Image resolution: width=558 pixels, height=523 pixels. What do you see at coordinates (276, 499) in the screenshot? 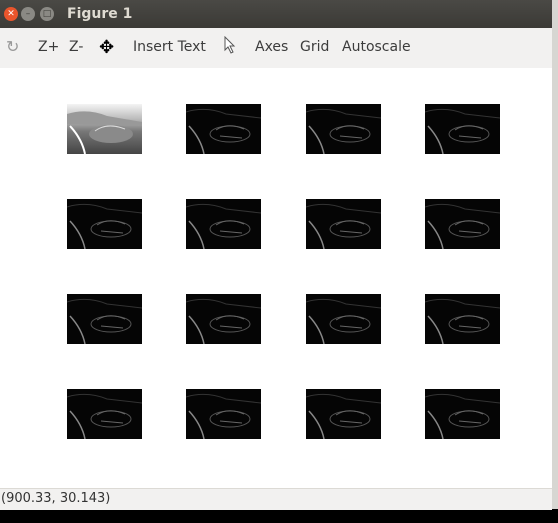
I see `status-bar: (900.33, 30.143)` at bounding box center [276, 499].